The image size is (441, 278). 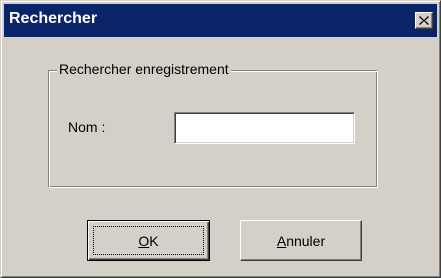 I want to click on cancel-mnemonic: A, so click(x=281, y=240).